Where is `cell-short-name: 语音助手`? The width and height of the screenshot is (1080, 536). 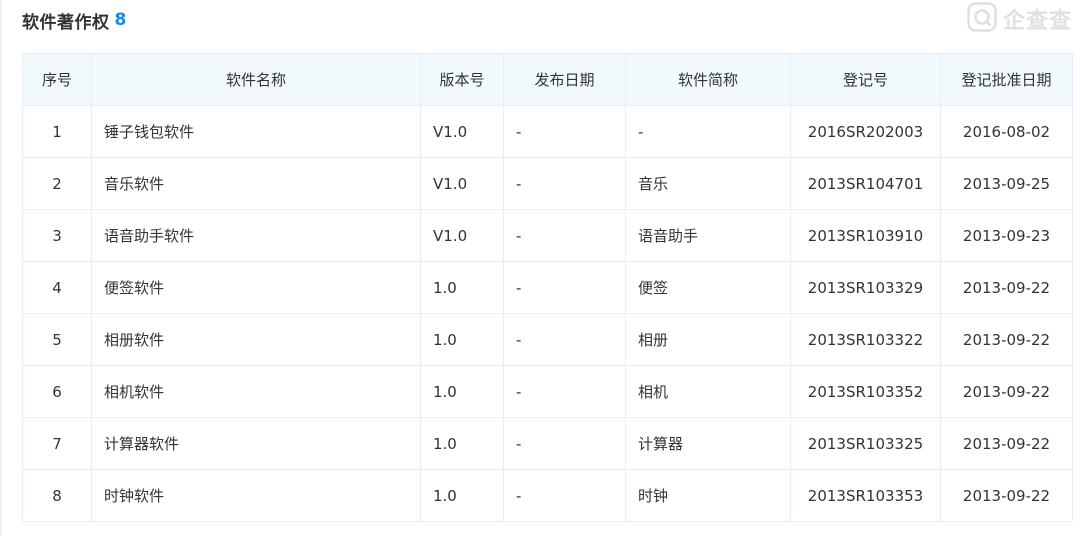 cell-short-name: 语音助手 is located at coordinates (708, 235).